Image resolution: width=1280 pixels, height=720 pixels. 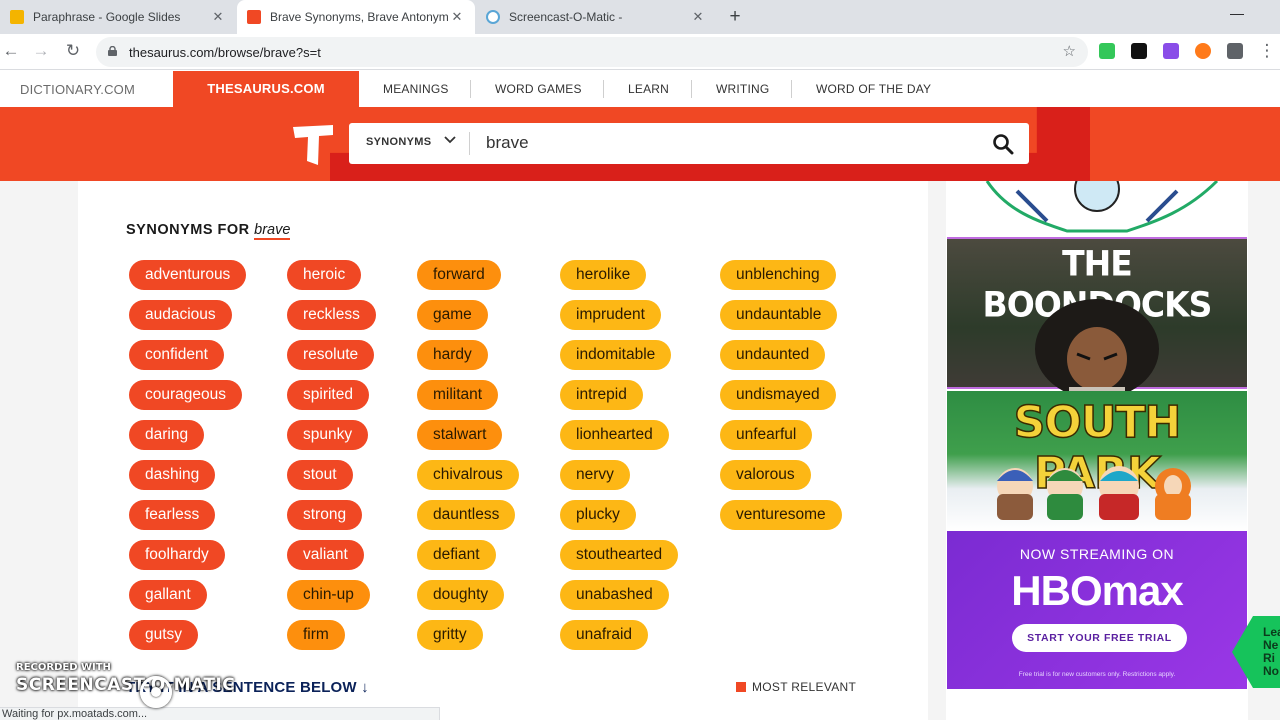 What do you see at coordinates (1139, 51) in the screenshot?
I see `extension-play-icon` at bounding box center [1139, 51].